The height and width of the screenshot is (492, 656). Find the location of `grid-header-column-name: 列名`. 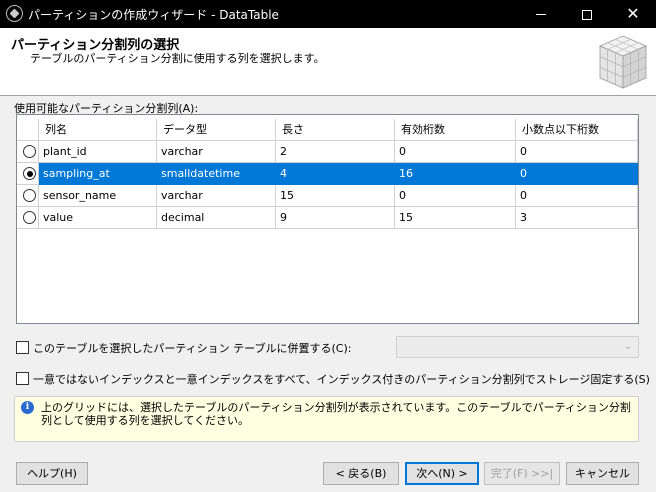

grid-header-column-name: 列名 is located at coordinates (98, 130).